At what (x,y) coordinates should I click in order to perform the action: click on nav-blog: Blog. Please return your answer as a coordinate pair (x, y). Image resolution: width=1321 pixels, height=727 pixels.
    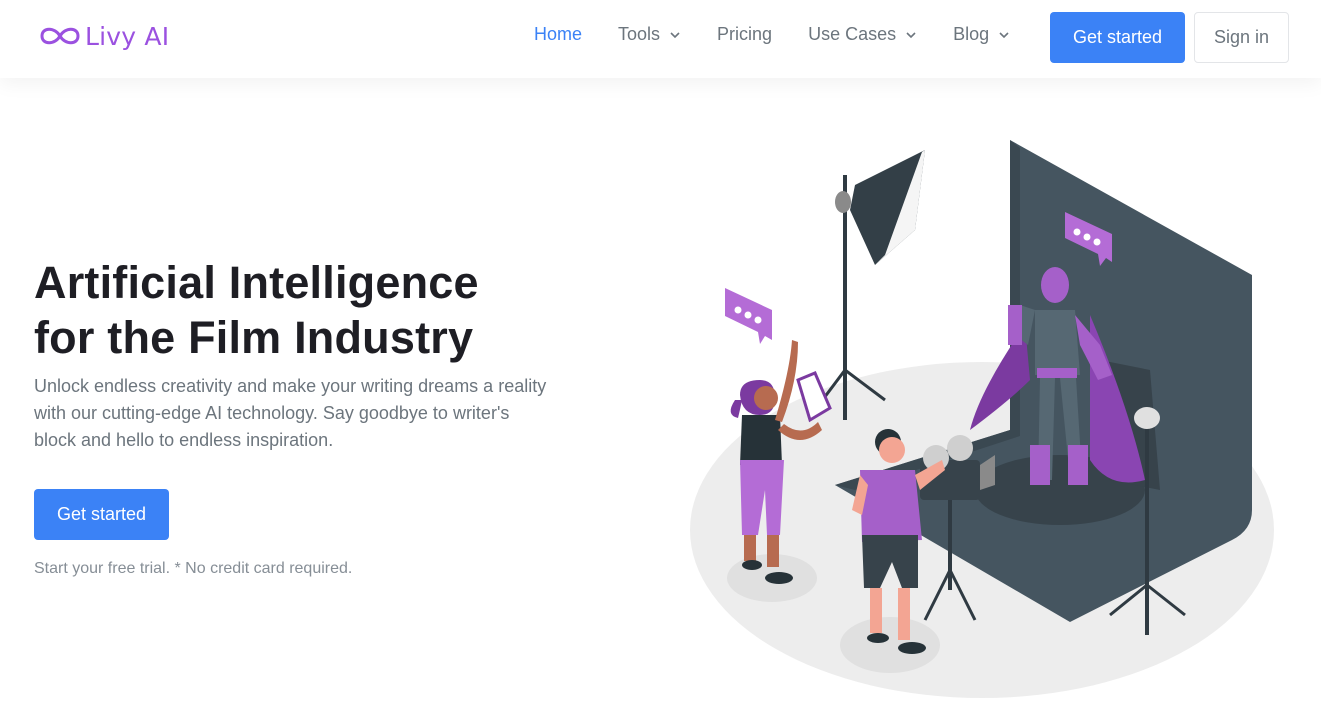
    Looking at the image, I should click on (981, 34).